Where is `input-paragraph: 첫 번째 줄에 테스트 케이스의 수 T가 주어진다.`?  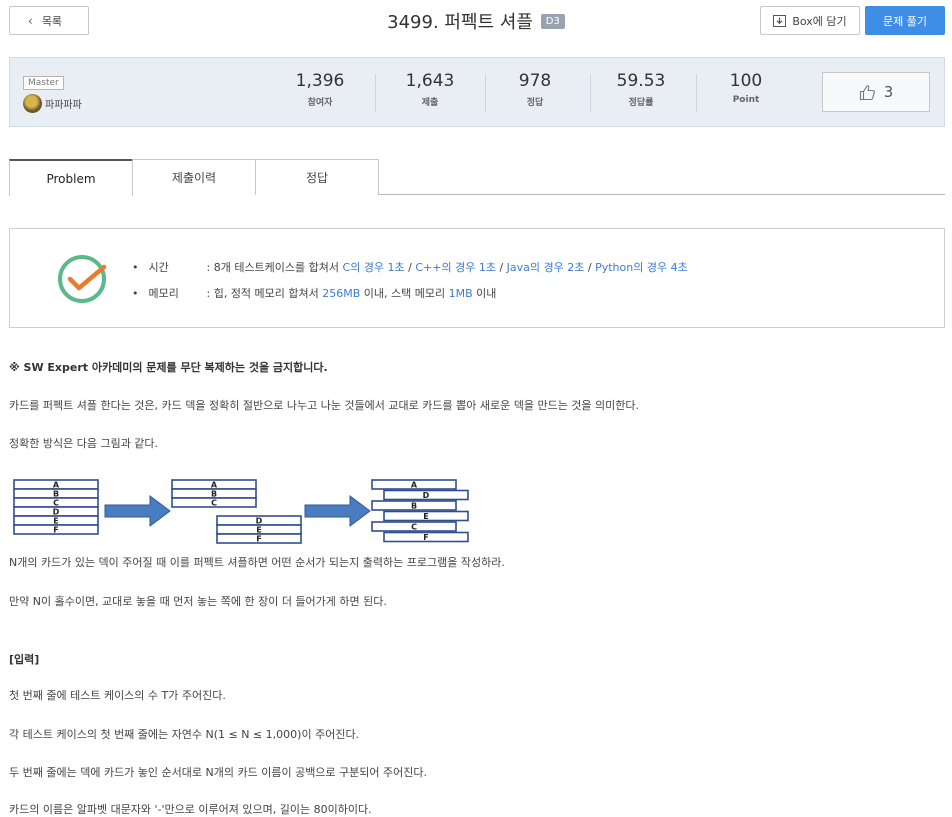
input-paragraph: 첫 번째 줄에 테스트 케이스의 수 T가 주어진다. is located at coordinates (117, 695).